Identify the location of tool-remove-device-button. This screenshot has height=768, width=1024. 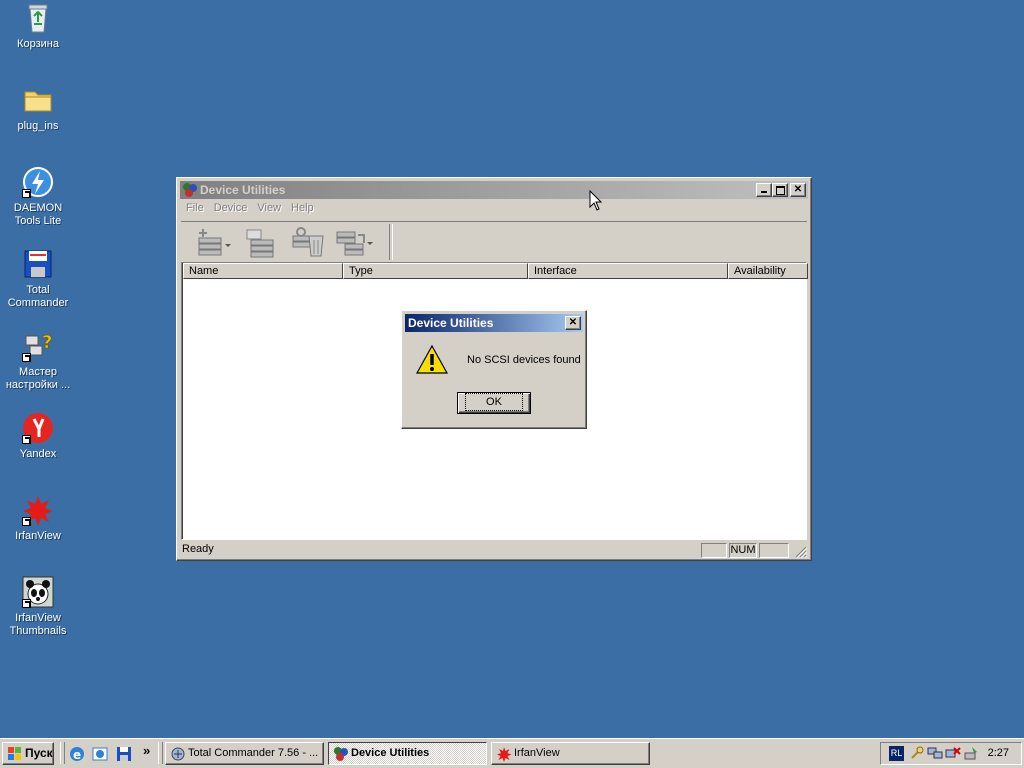
(309, 242).